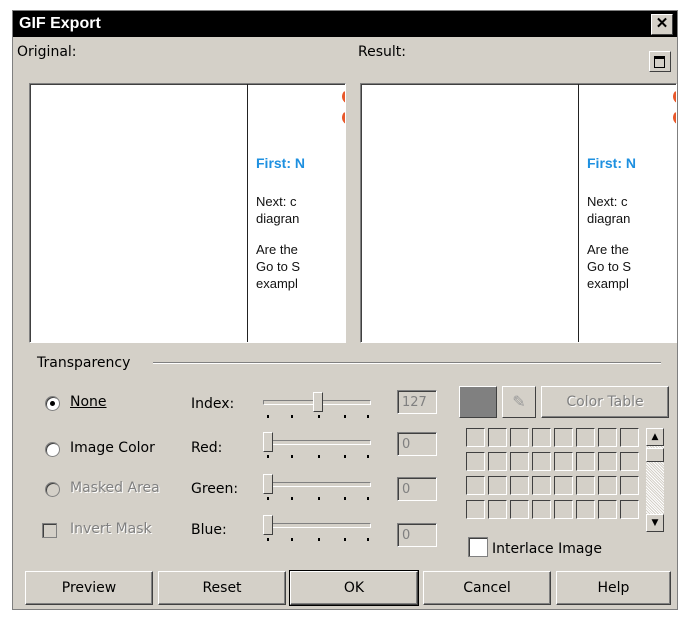 Image resolution: width=692 pixels, height=617 pixels. I want to click on dialog-title: GIF Export, so click(60, 23).